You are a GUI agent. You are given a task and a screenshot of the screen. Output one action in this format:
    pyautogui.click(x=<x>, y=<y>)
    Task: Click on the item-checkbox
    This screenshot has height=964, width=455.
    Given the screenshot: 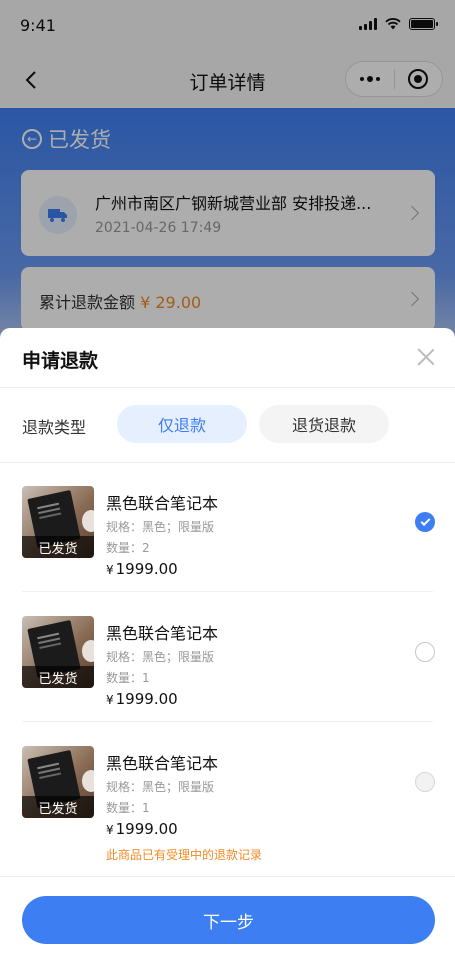 What is the action you would take?
    pyautogui.click(x=425, y=652)
    